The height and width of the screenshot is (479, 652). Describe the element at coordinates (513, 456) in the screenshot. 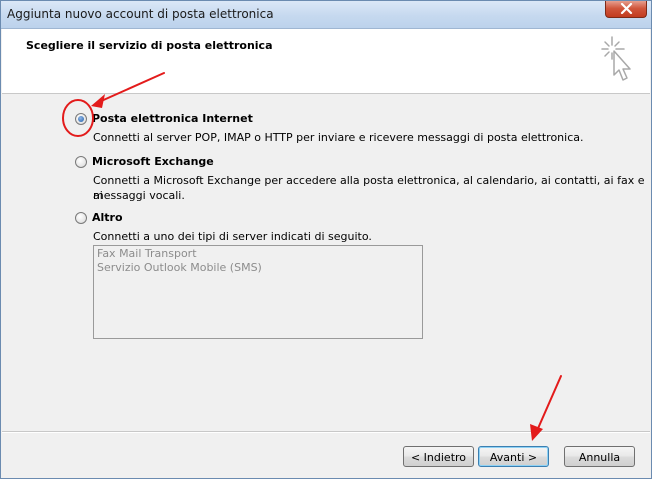

I see `next-button: Avanti >` at that location.